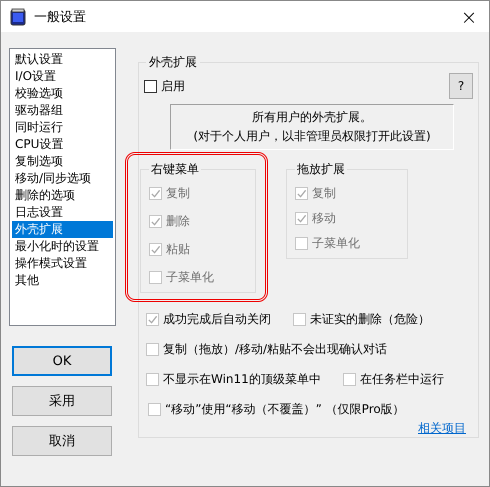  What do you see at coordinates (62, 93) in the screenshot?
I see `sidebar-item: 校验选项` at bounding box center [62, 93].